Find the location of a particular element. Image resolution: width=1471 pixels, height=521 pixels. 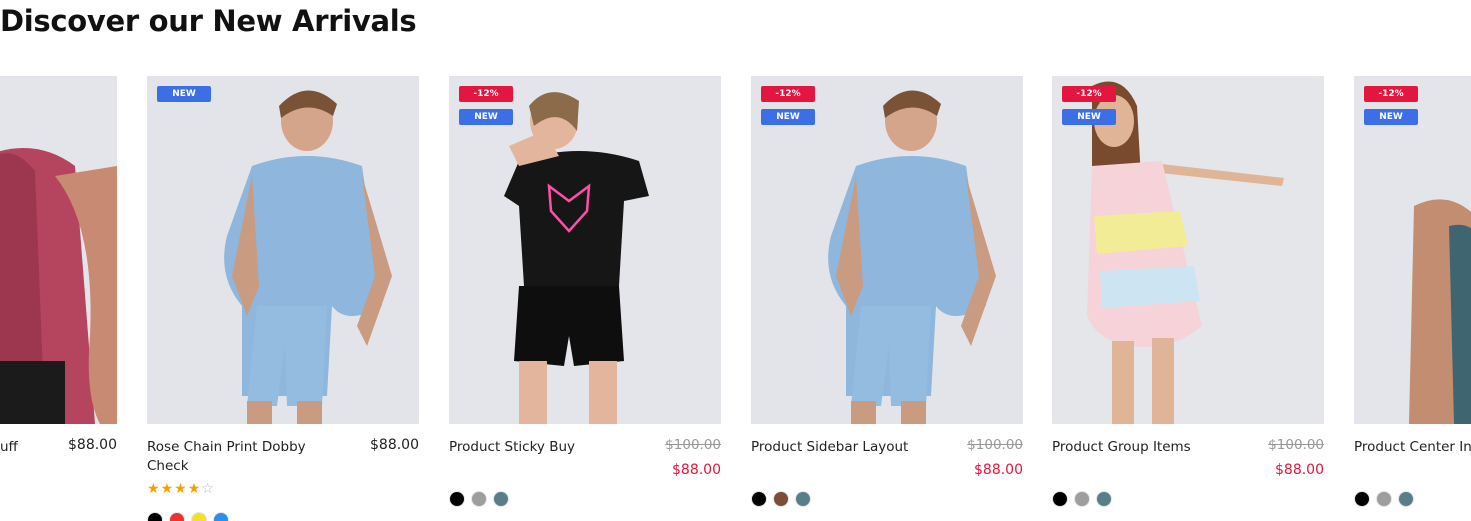

product-image: NEW is located at coordinates (283, 250).